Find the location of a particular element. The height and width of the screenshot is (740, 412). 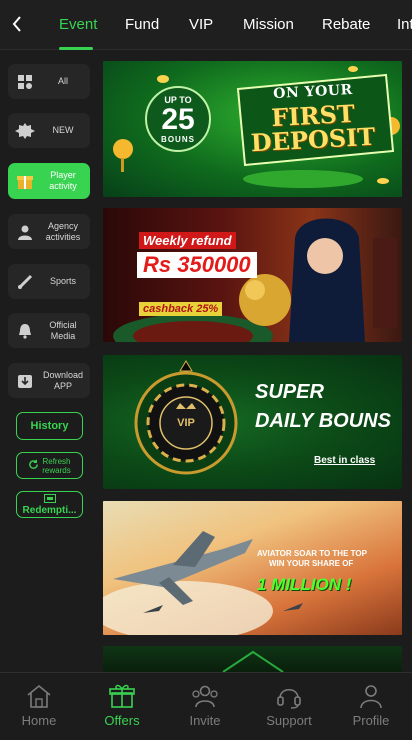

cashback-label: cashback 25% is located at coordinates (181, 309).